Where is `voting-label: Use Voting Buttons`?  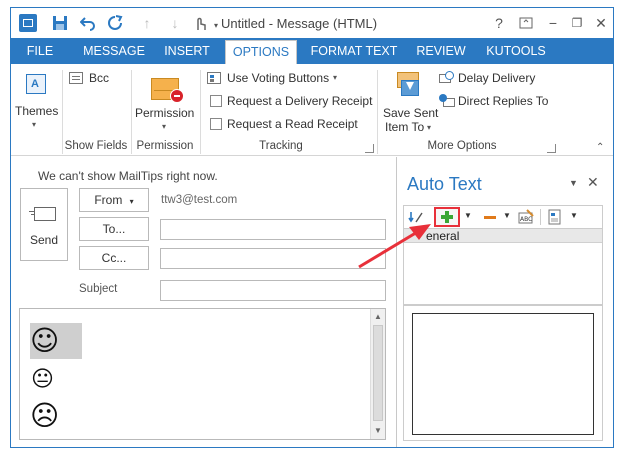
voting-label: Use Voting Buttons is located at coordinates (278, 78).